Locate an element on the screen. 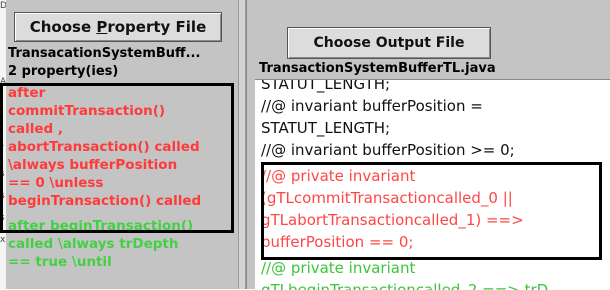  property-line: commitTransaction() is located at coordinates (87, 111).